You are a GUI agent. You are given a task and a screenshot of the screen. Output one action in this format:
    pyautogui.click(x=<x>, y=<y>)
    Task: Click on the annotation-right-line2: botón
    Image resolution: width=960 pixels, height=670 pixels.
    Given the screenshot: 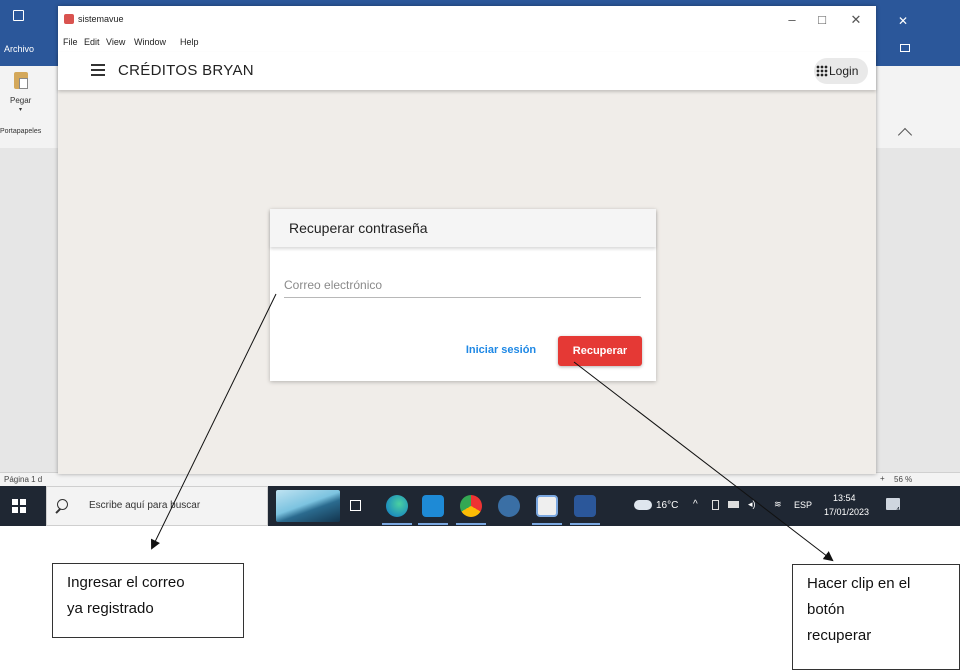 What is the action you would take?
    pyautogui.click(x=826, y=609)
    